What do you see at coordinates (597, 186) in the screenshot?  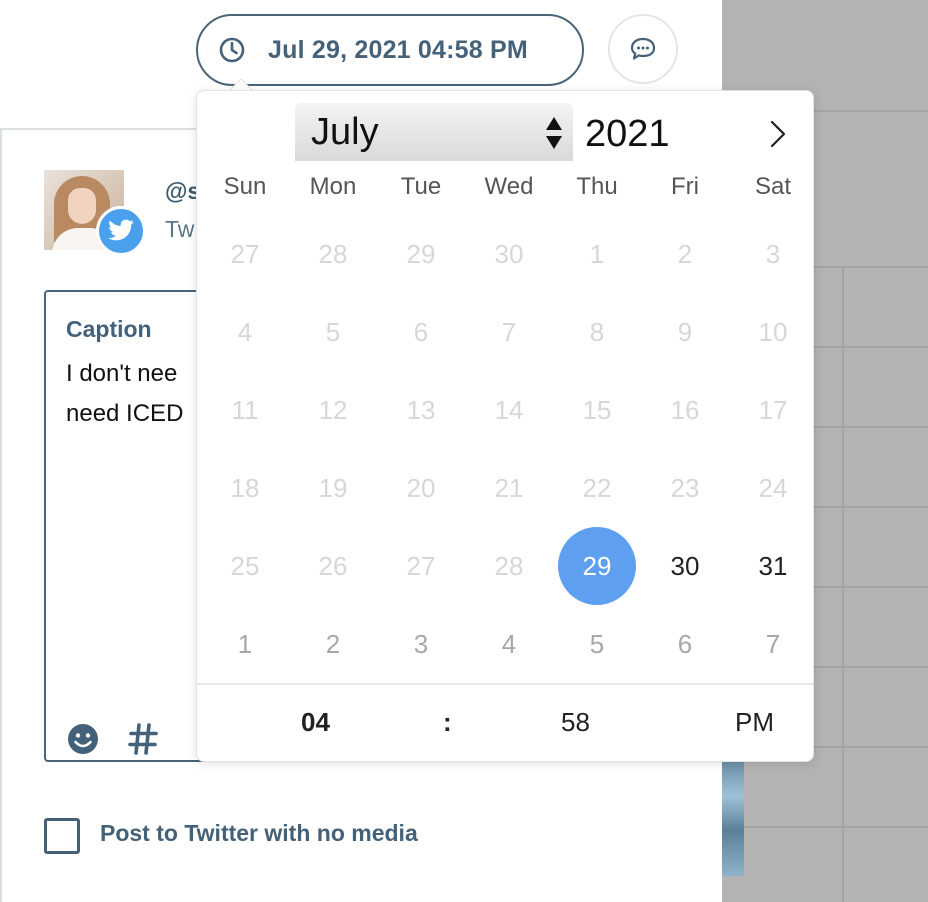 I see `weekday-thu: Thu` at bounding box center [597, 186].